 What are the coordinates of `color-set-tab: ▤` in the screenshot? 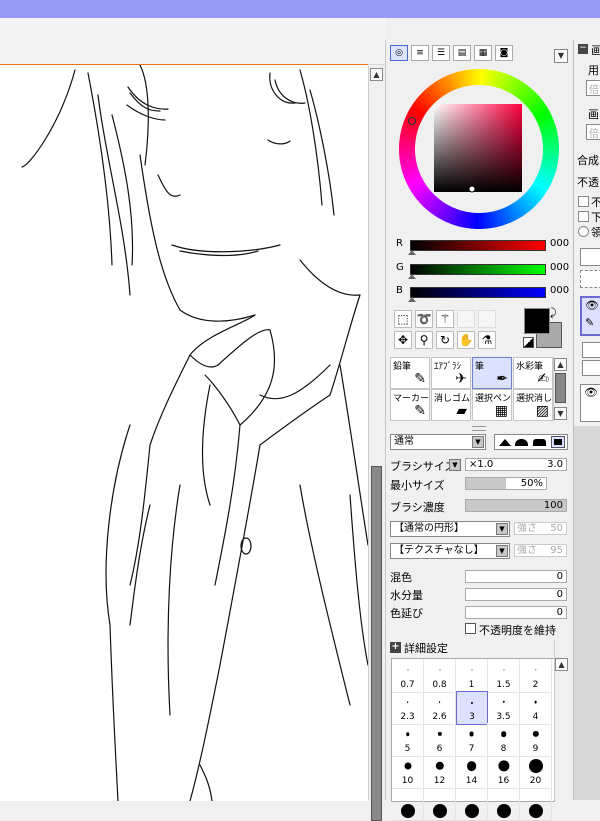 It's located at (462, 53).